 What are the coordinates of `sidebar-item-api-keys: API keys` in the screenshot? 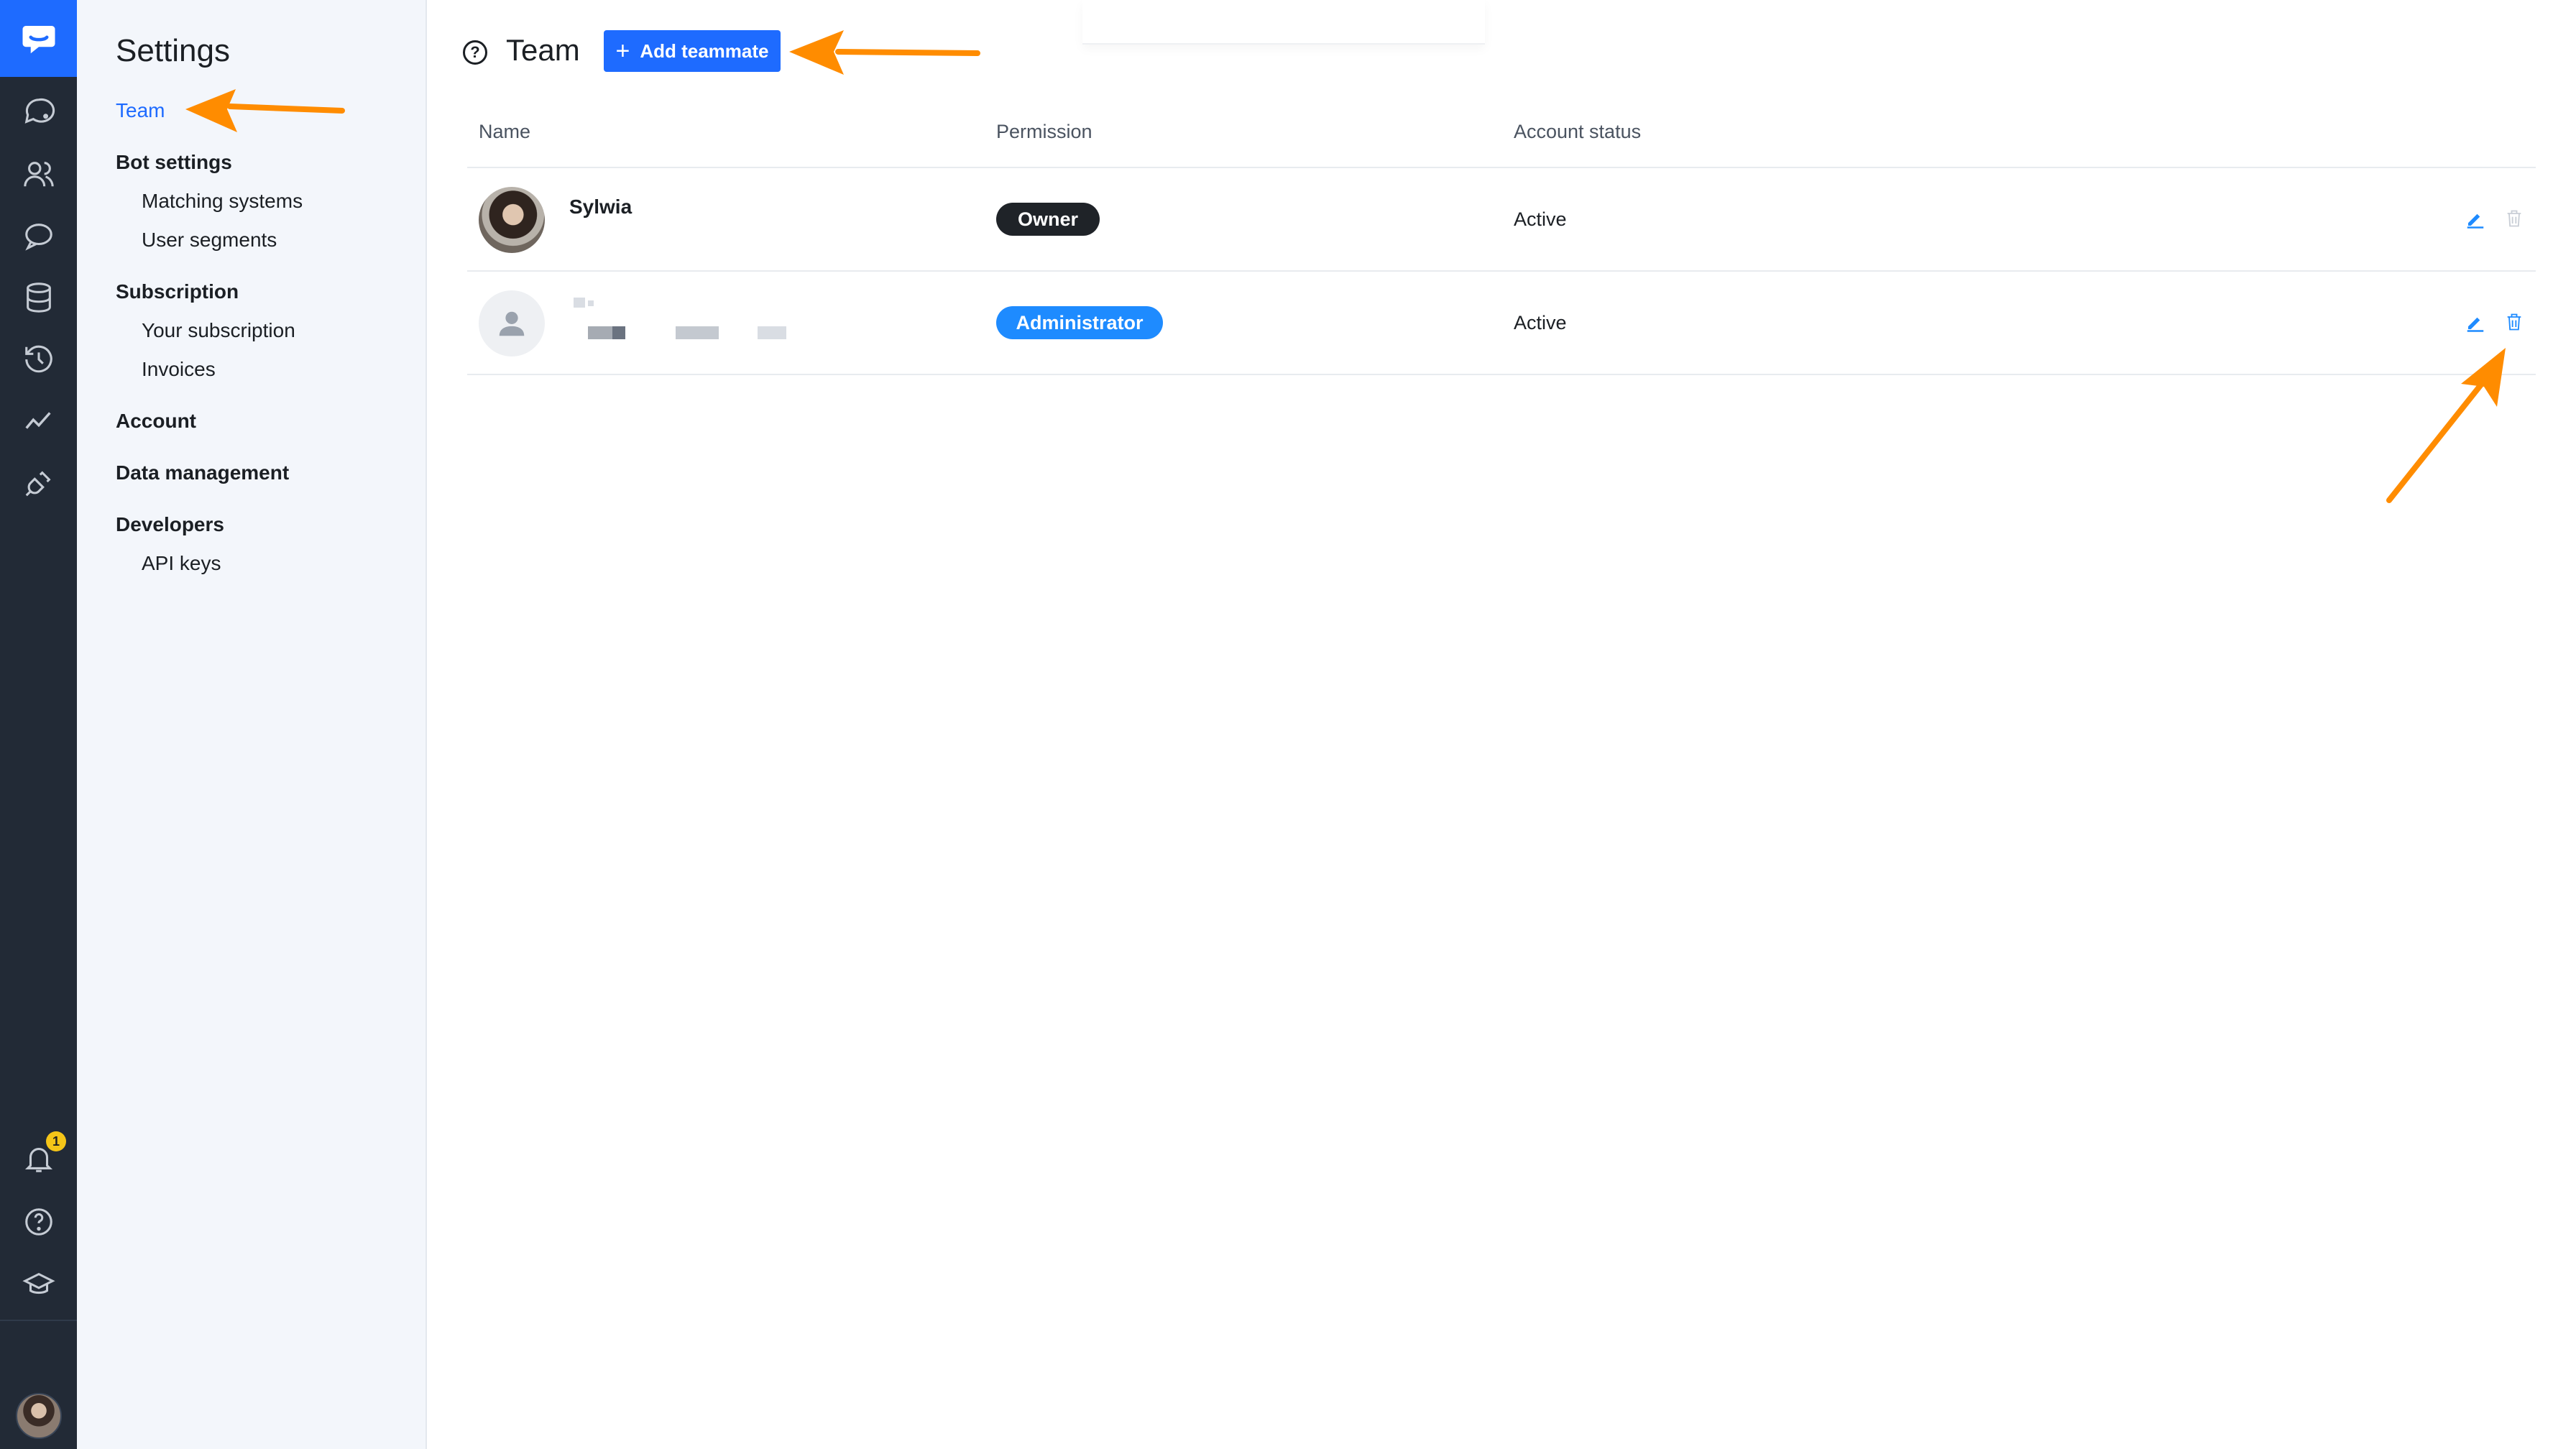 It's located at (181, 563).